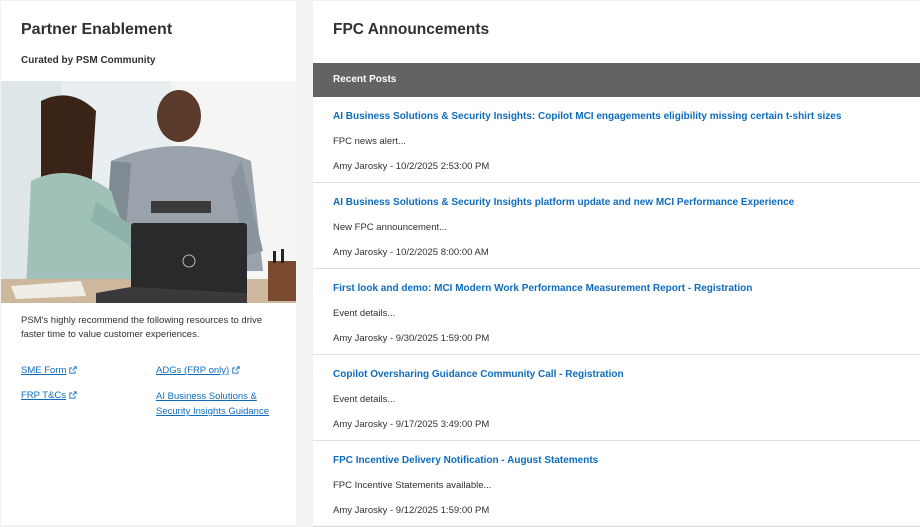  I want to click on post-meta: Amy Jarosky - 10/2/2025 2:53:00 PM, so click(411, 166).